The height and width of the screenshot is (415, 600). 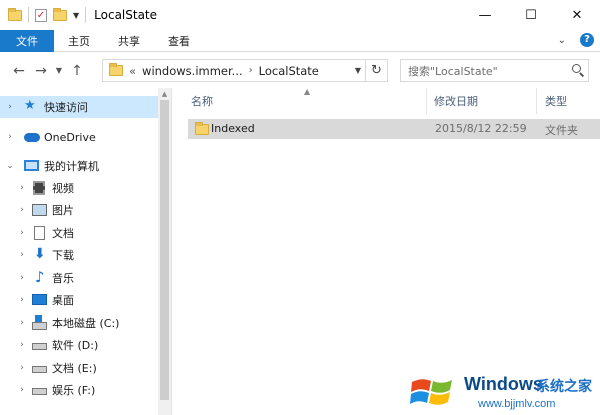 What do you see at coordinates (202, 101) in the screenshot?
I see `column-header-name: 名称` at bounding box center [202, 101].